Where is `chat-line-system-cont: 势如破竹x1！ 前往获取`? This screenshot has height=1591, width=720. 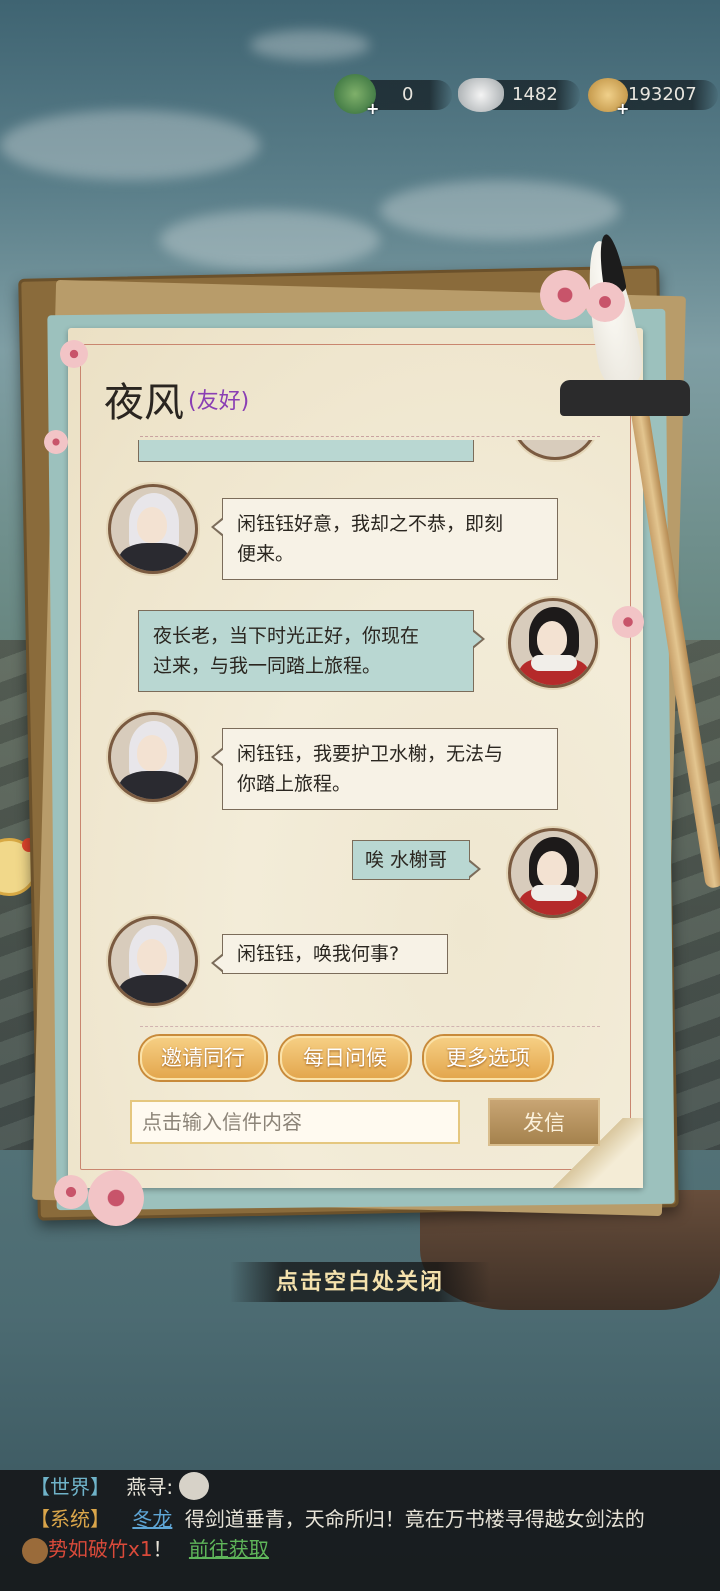
chat-line-system-cont: 势如破竹x1！ 前往获取 is located at coordinates (158, 1549).